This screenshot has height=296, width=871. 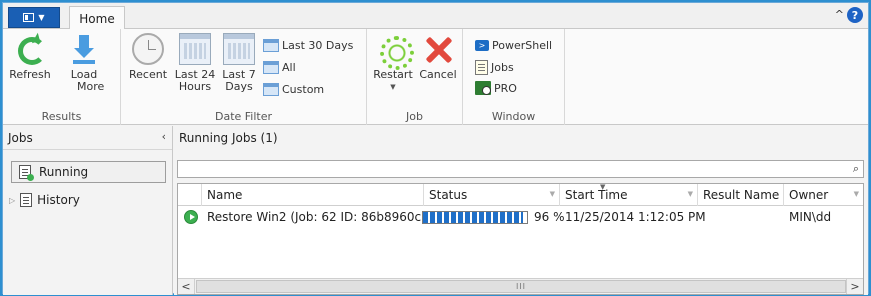 I want to click on tab-home: Home, so click(x=97, y=18).